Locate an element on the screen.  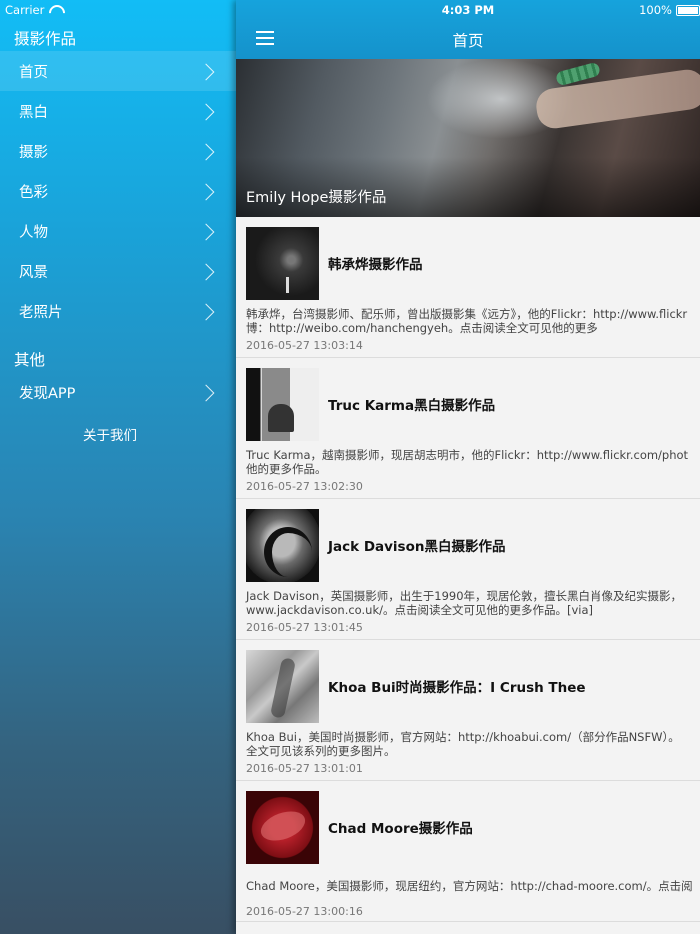
battery-label: 100% is located at coordinates (655, 10).